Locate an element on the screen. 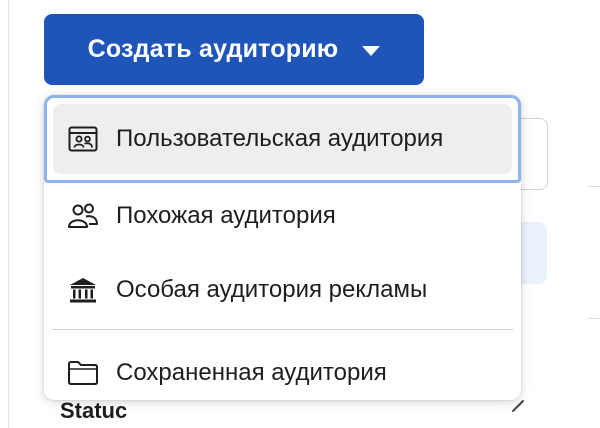  create-audience-button: Создать аудиторию is located at coordinates (234, 49).